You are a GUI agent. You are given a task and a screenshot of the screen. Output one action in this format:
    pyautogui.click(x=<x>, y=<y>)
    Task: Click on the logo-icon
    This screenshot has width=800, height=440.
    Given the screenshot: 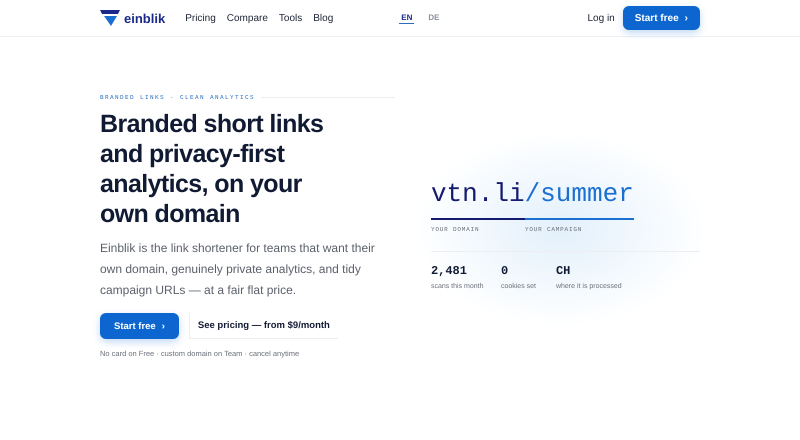 What is the action you would take?
    pyautogui.click(x=110, y=18)
    